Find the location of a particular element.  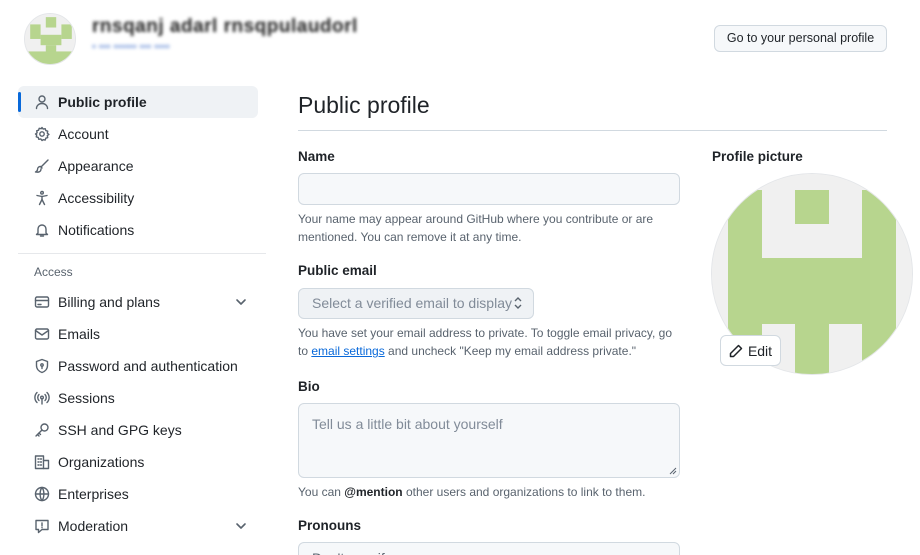

sidebar-item-label: Organizations is located at coordinates (101, 462).